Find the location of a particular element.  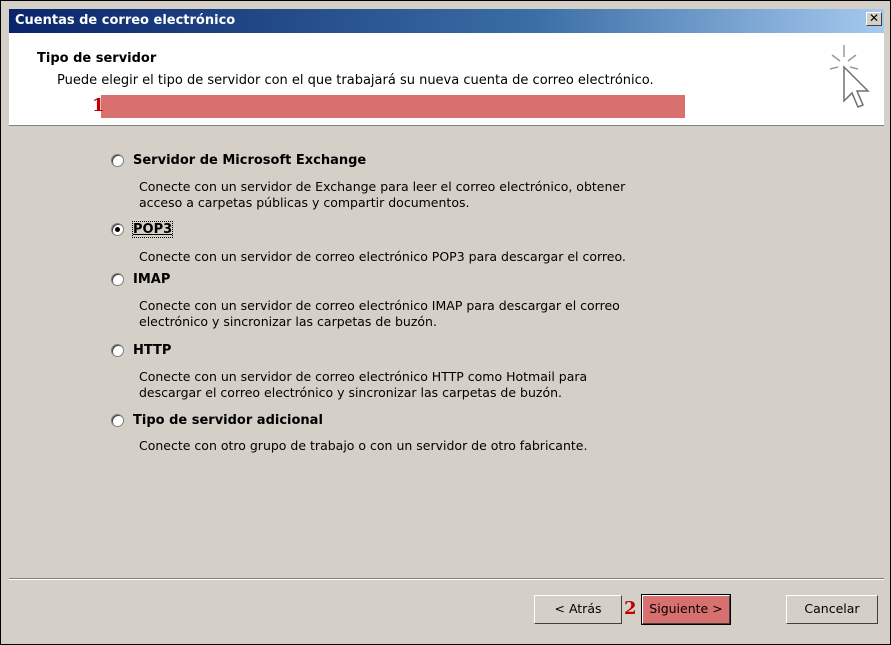

radio-pop3 is located at coordinates (117, 229).